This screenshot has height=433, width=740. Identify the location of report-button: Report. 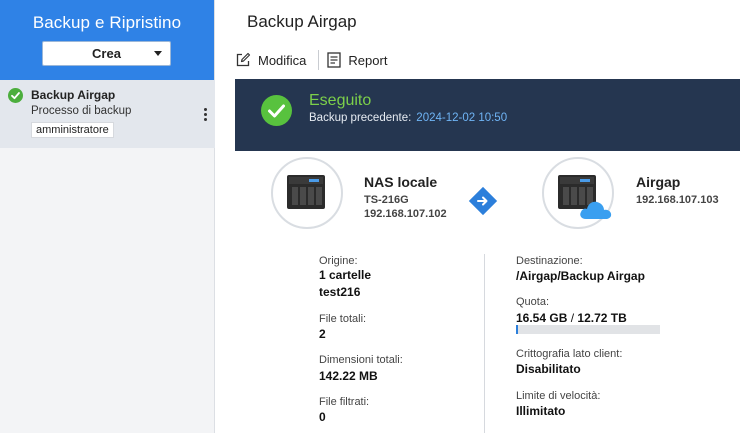
(357, 60).